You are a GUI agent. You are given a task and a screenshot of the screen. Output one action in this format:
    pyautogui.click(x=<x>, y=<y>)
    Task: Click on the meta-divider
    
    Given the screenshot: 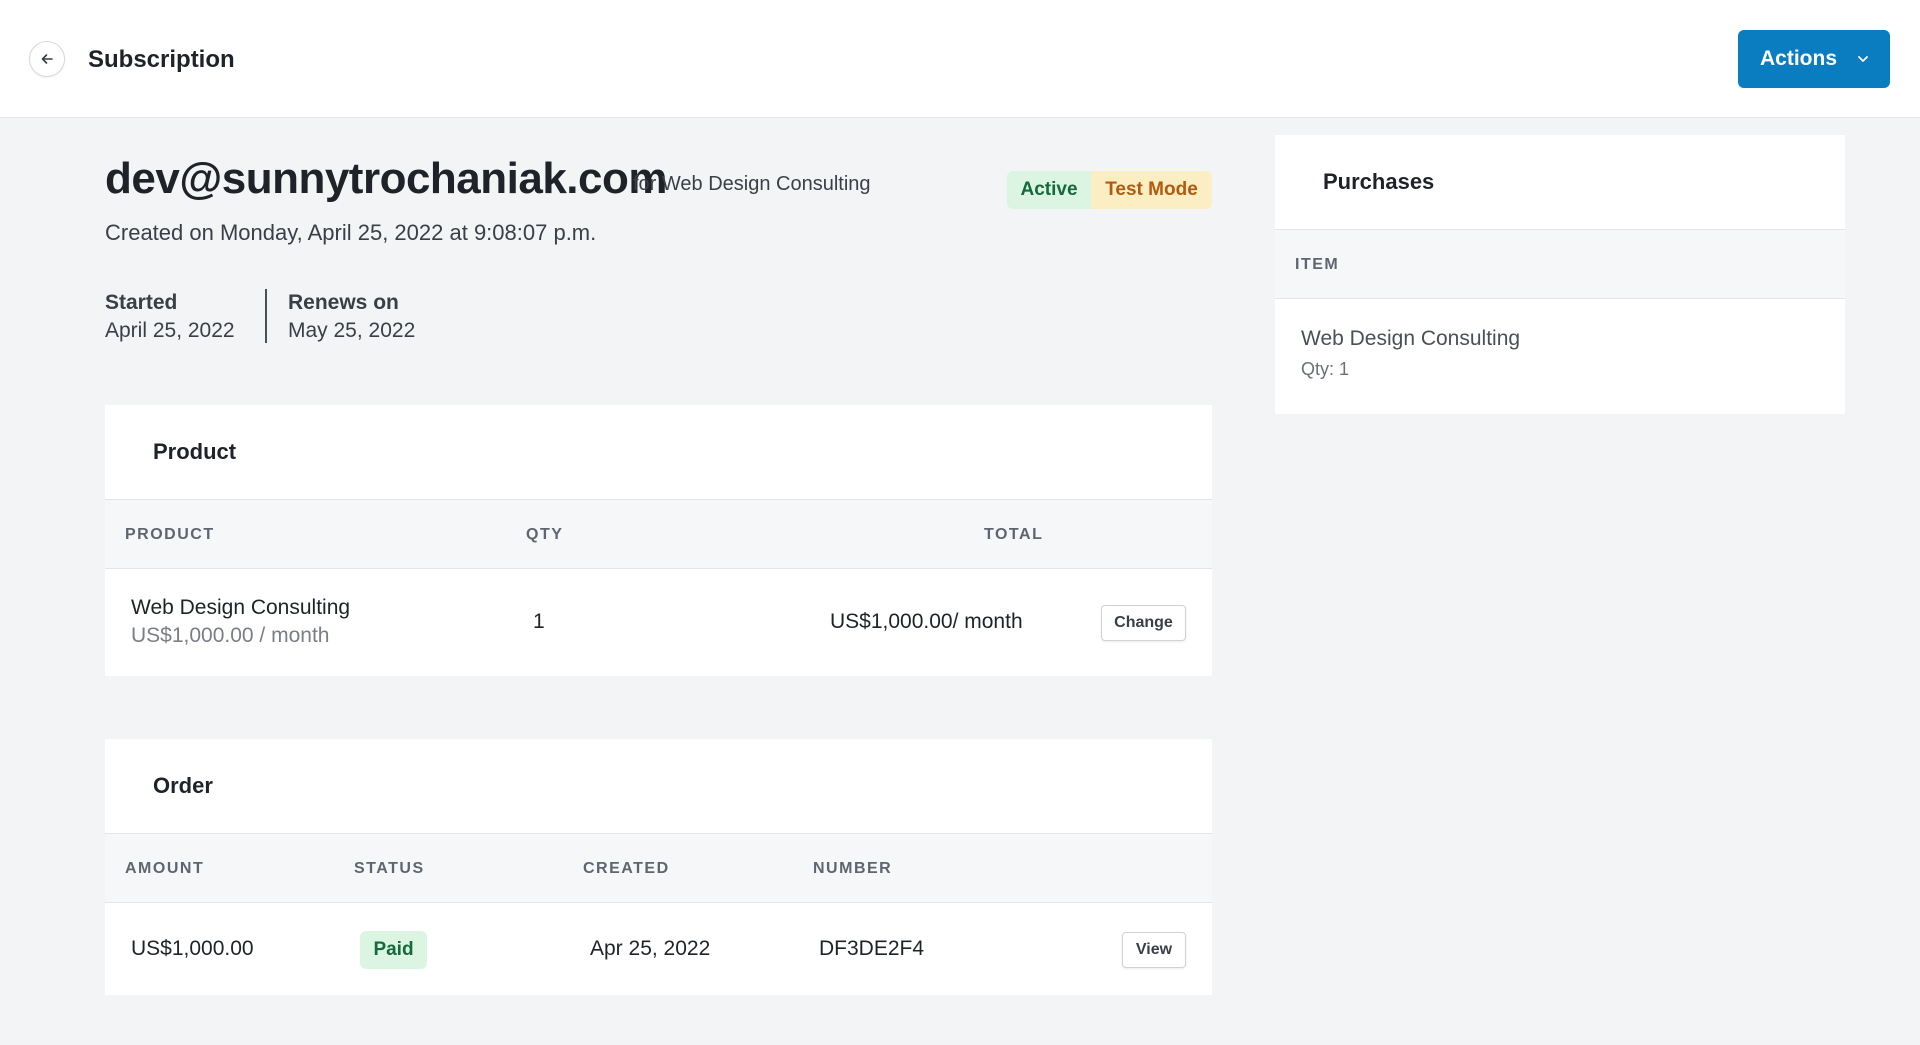 What is the action you would take?
    pyautogui.click(x=266, y=316)
    